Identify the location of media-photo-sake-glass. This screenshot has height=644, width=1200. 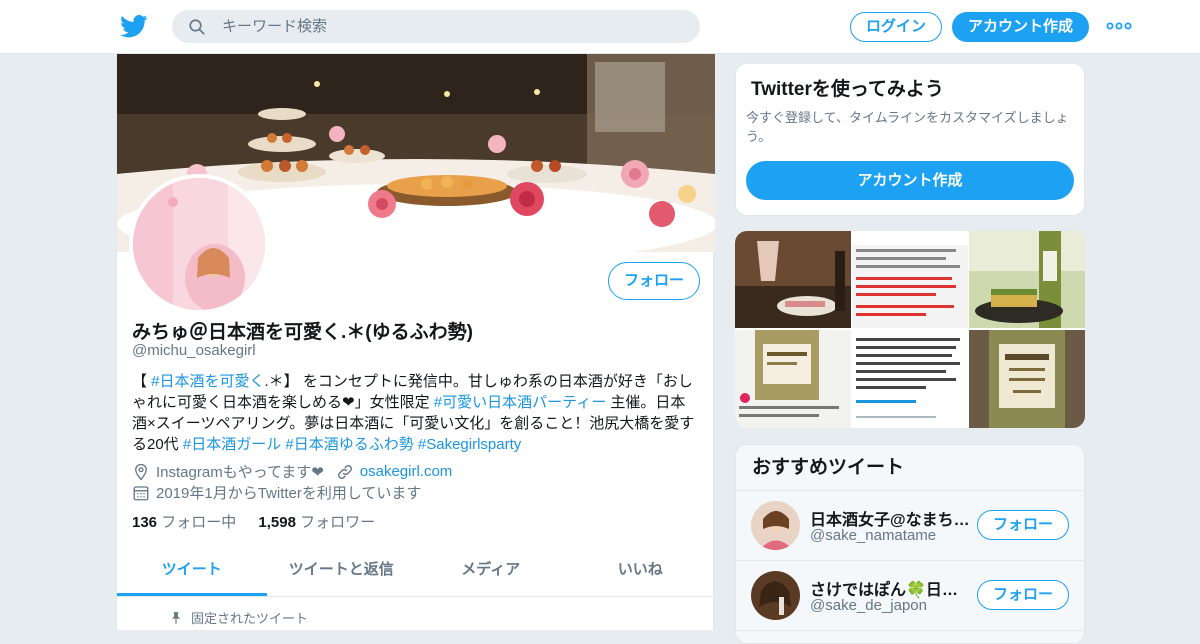
(793, 279).